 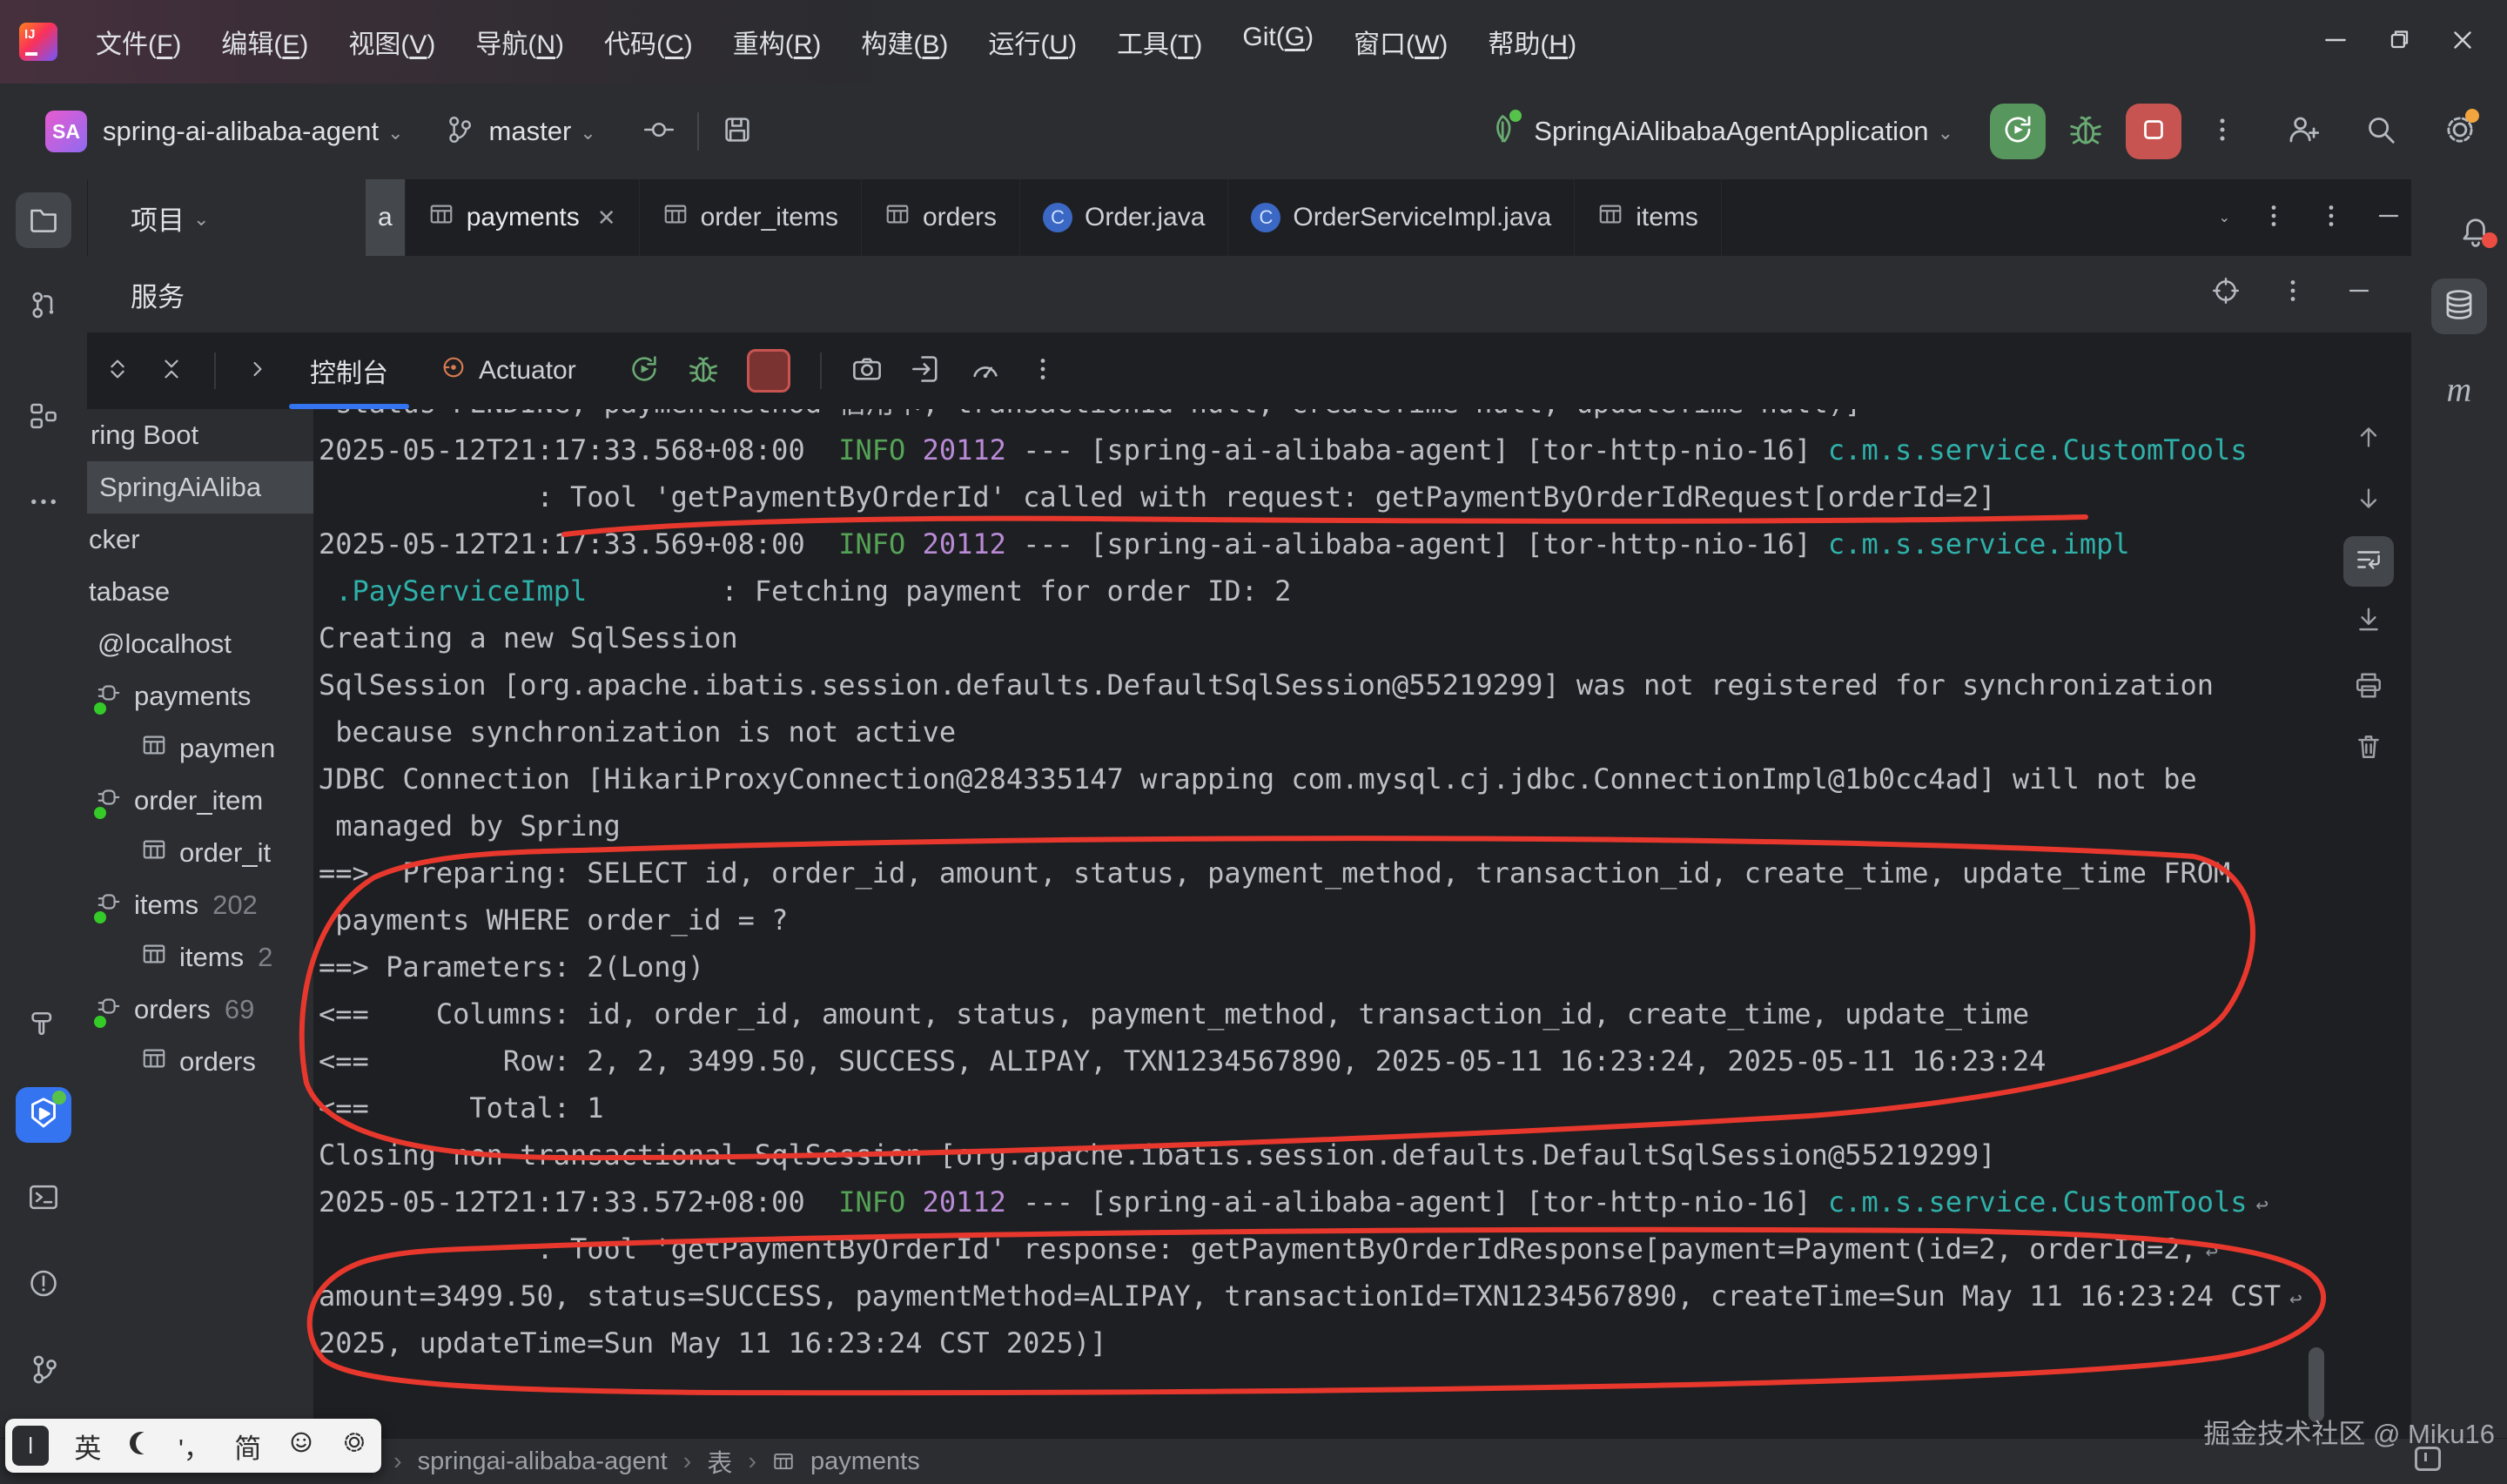 I want to click on menu-item: 视图(V), so click(x=391, y=42).